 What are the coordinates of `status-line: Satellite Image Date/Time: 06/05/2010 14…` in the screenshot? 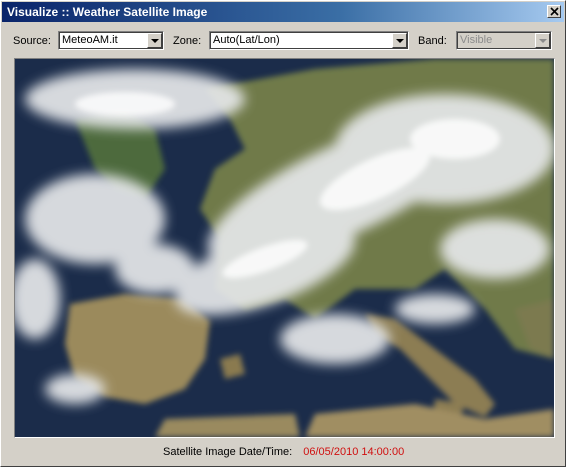 It's located at (283, 452).